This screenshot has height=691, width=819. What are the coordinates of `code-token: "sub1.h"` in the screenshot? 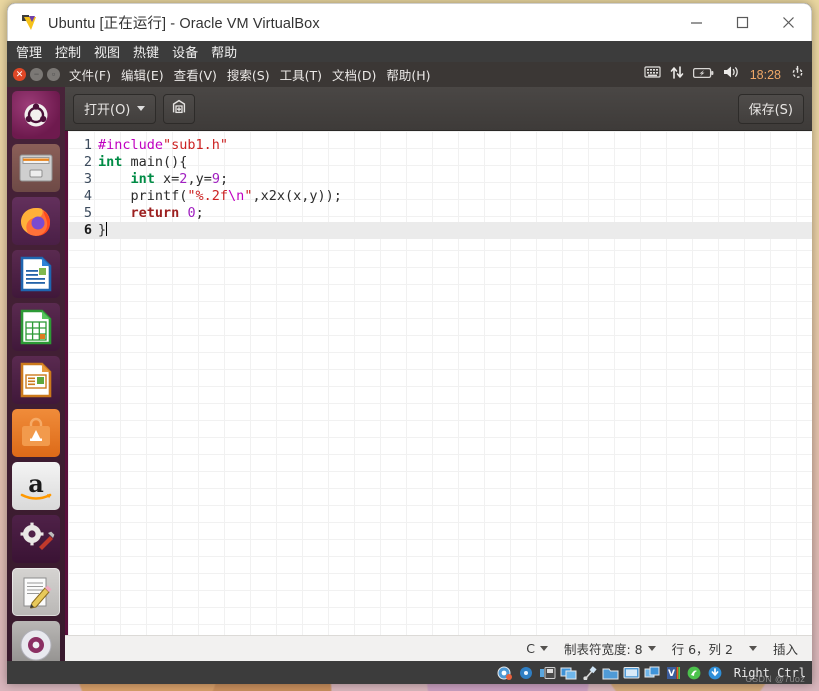 It's located at (196, 145).